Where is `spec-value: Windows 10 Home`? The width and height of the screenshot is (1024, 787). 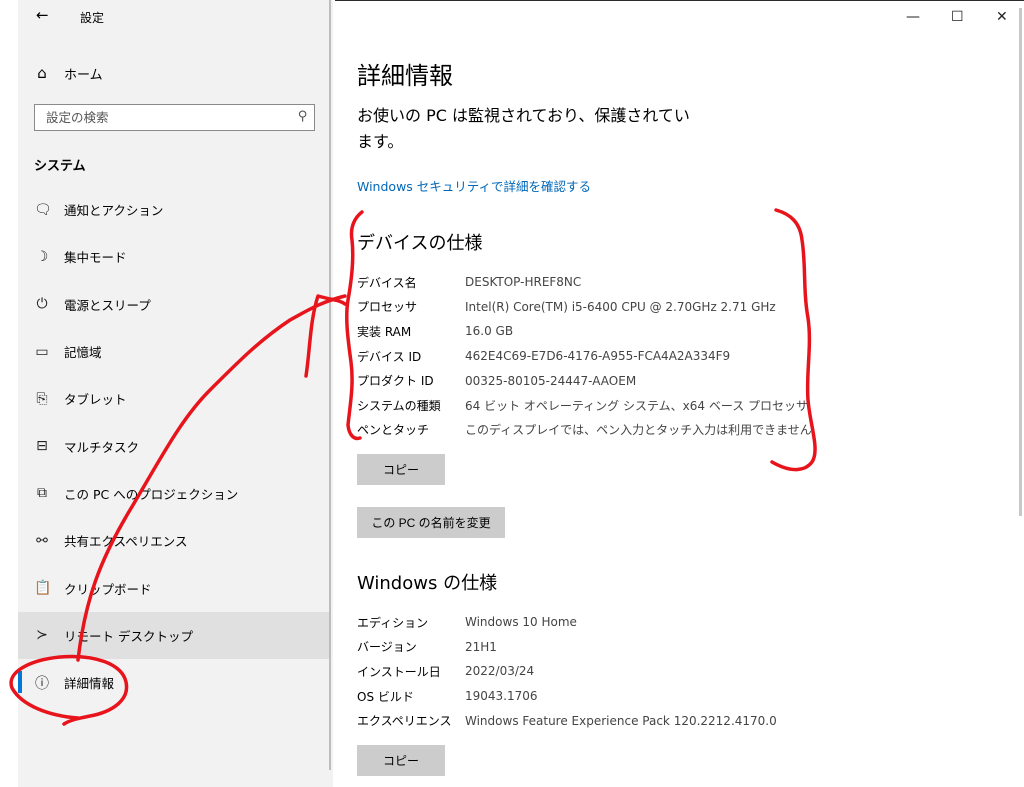
spec-value: Windows 10 Home is located at coordinates (521, 622).